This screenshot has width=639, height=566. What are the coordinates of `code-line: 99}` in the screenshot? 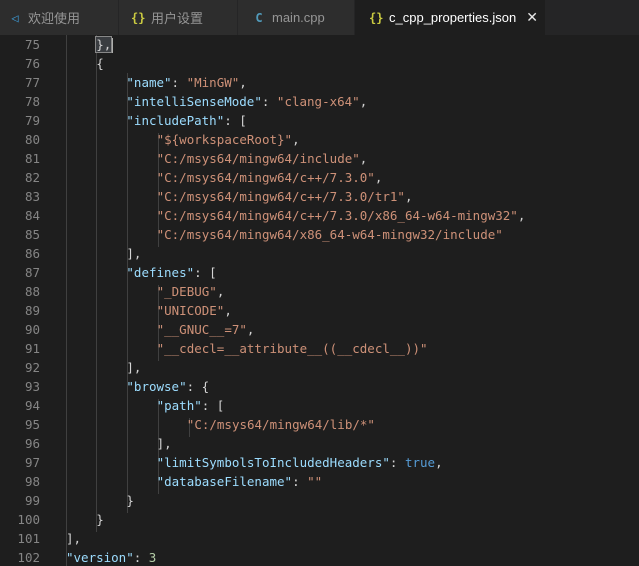 It's located at (319, 500).